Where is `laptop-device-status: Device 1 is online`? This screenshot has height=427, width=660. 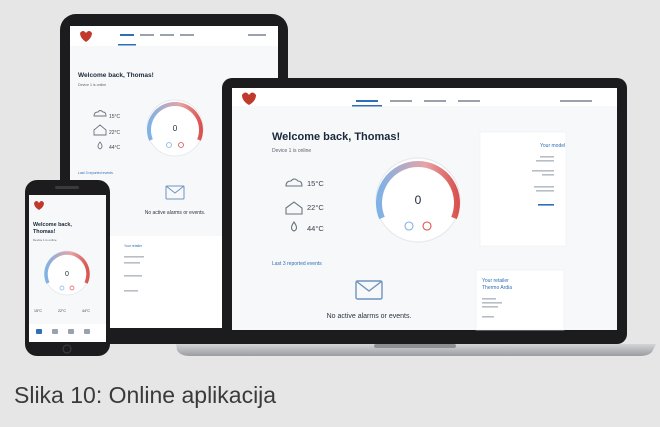 laptop-device-status: Device 1 is online is located at coordinates (291, 151).